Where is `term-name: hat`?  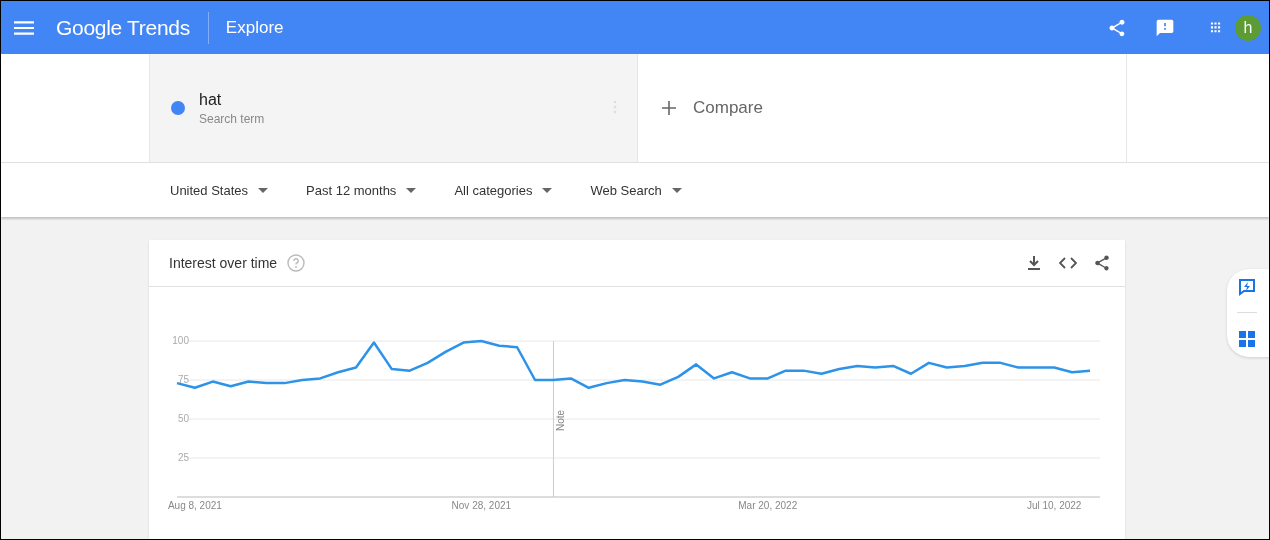 term-name: hat is located at coordinates (211, 99).